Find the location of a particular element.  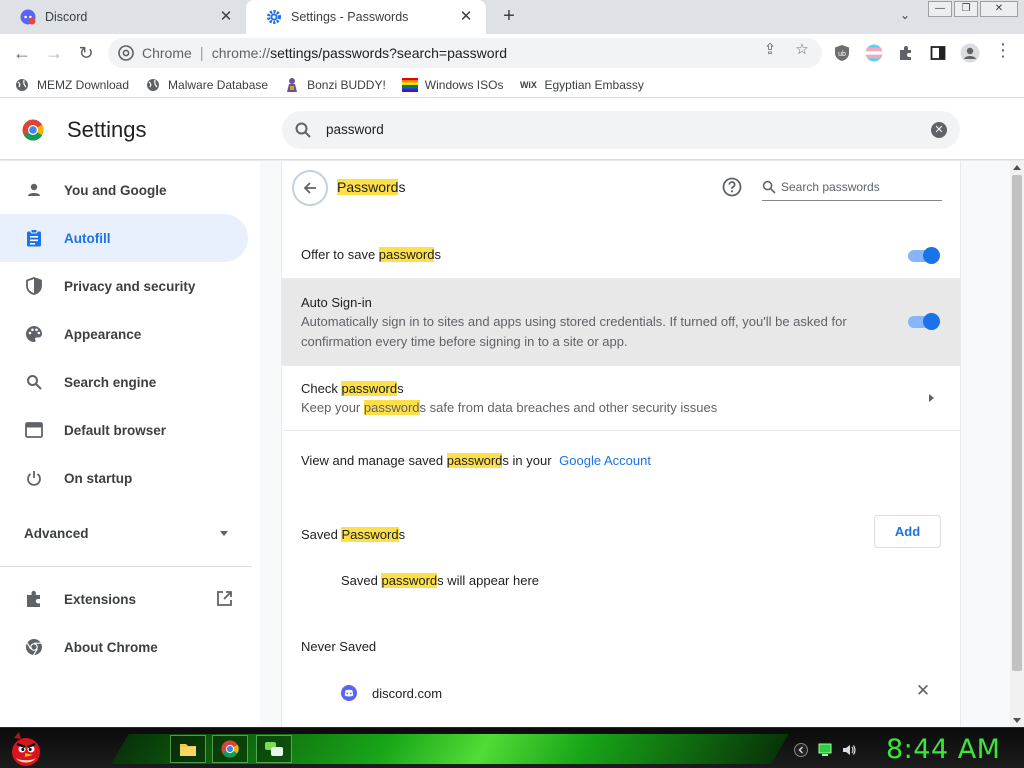

minimize-button: — is located at coordinates (940, 9).